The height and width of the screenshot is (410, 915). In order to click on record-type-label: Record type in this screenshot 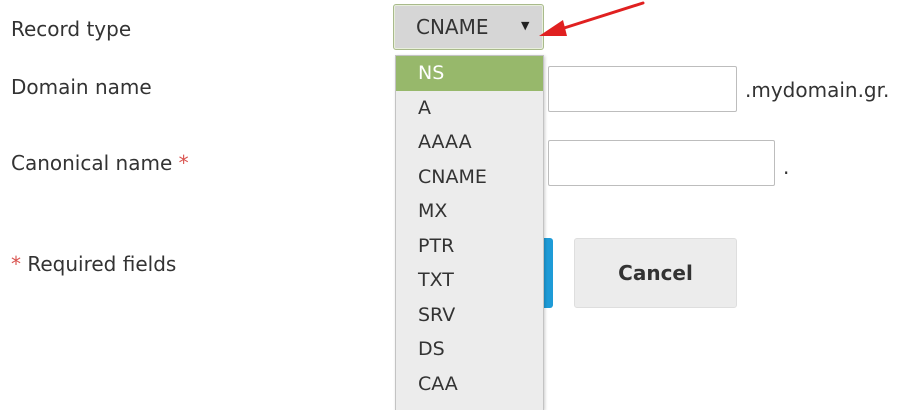, I will do `click(71, 29)`.